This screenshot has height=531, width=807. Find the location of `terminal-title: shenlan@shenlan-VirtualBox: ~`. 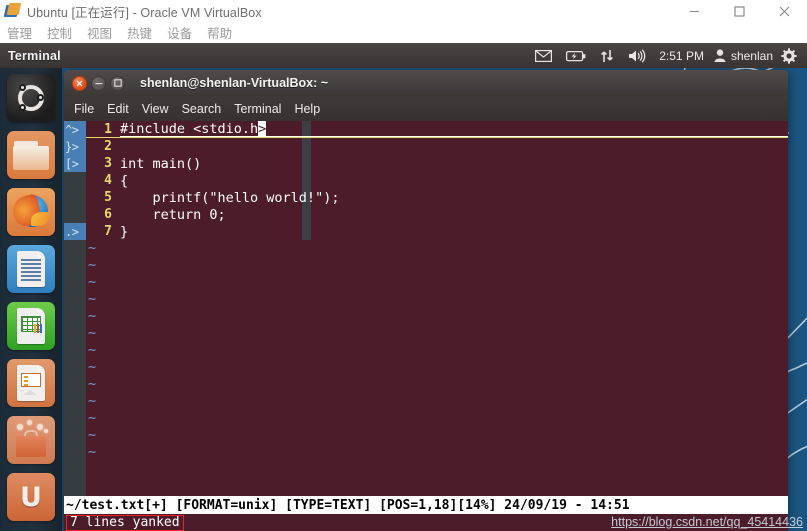

terminal-title: shenlan@shenlan-VirtualBox: ~ is located at coordinates (234, 83).